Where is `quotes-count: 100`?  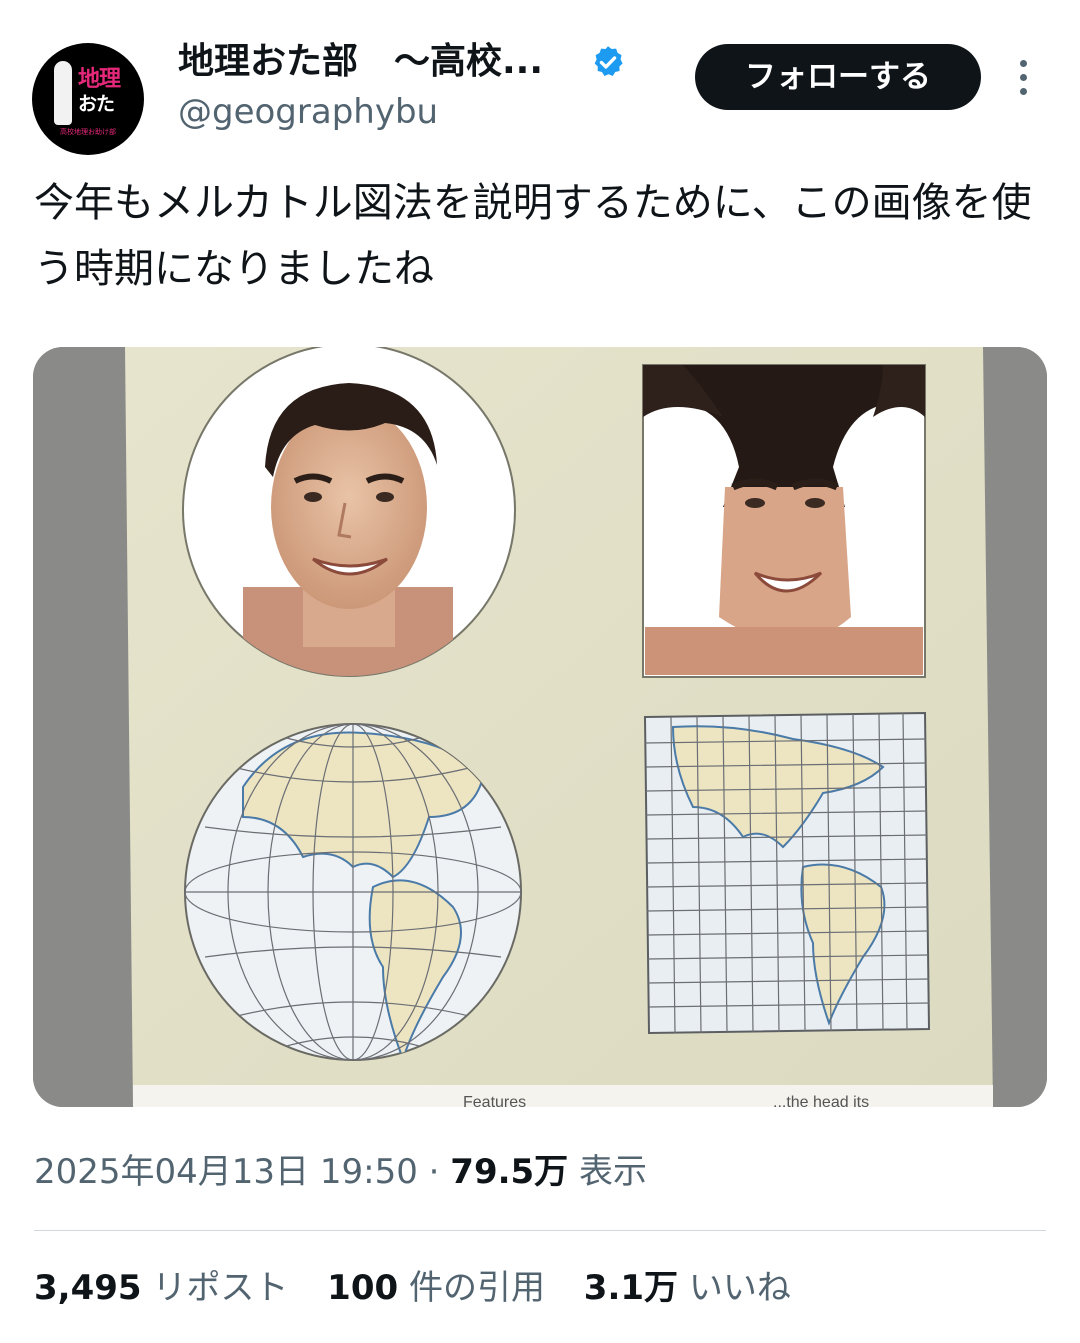 quotes-count: 100 is located at coordinates (363, 1288).